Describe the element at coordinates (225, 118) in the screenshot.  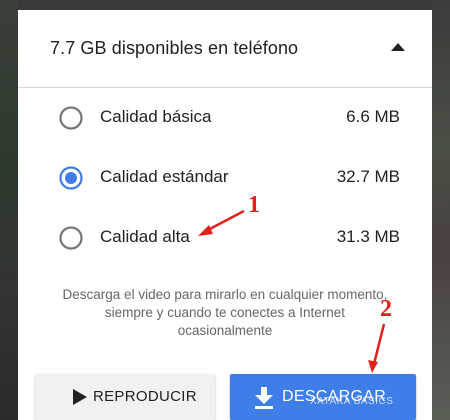
I see `option-calidad-basica: Calidad básica 6.6 MB` at that location.